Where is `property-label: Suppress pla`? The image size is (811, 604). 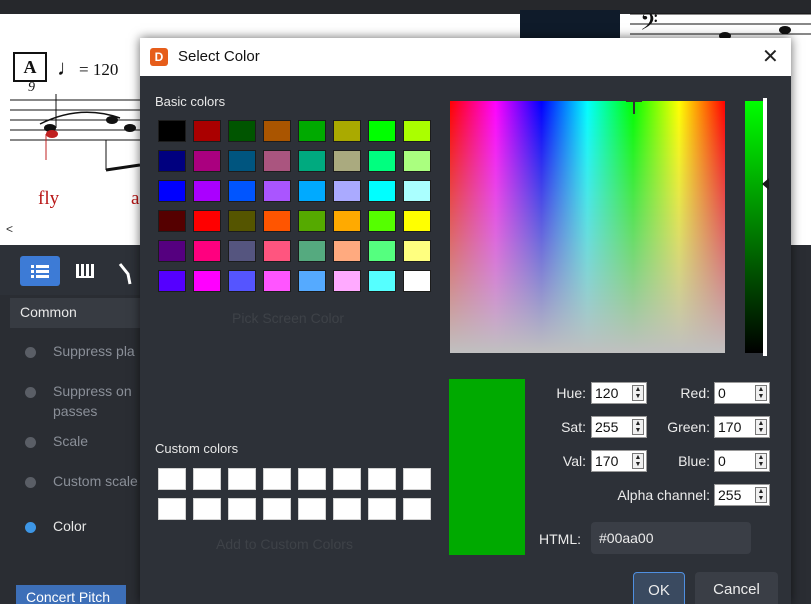
property-label: Suppress pla is located at coordinates (94, 351).